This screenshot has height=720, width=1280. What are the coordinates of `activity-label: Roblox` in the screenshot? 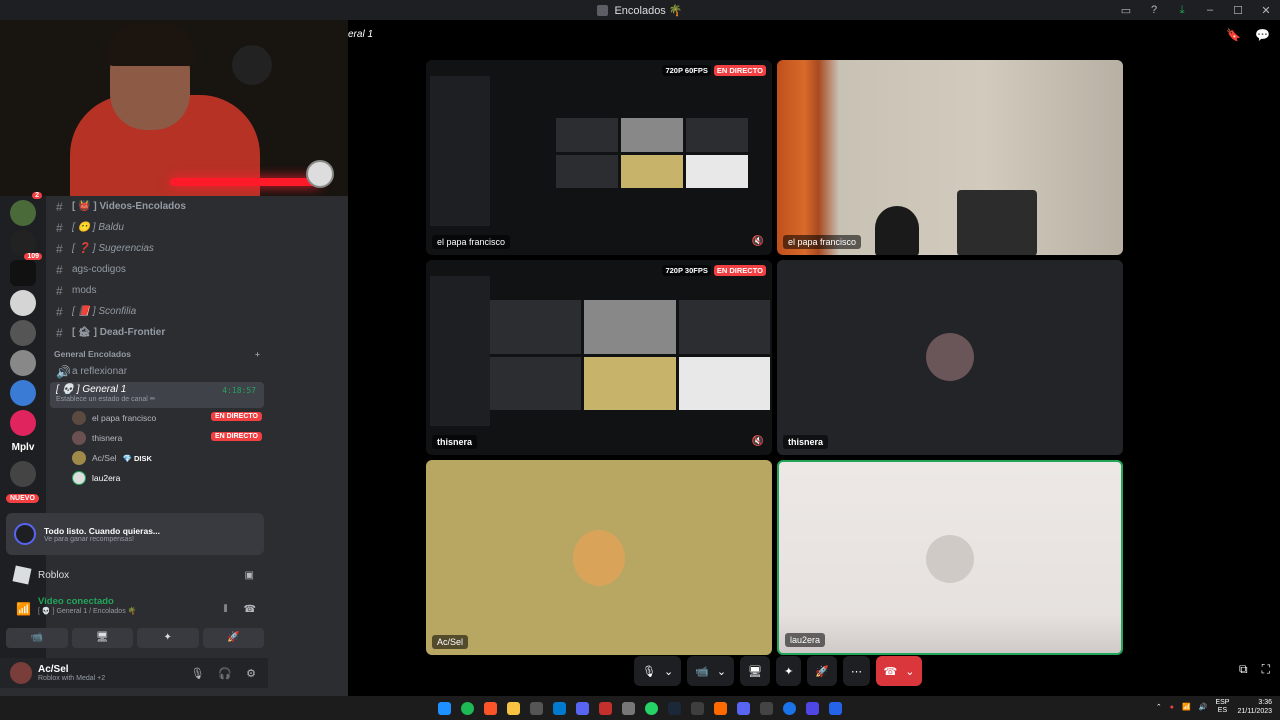 It's located at (54, 575).